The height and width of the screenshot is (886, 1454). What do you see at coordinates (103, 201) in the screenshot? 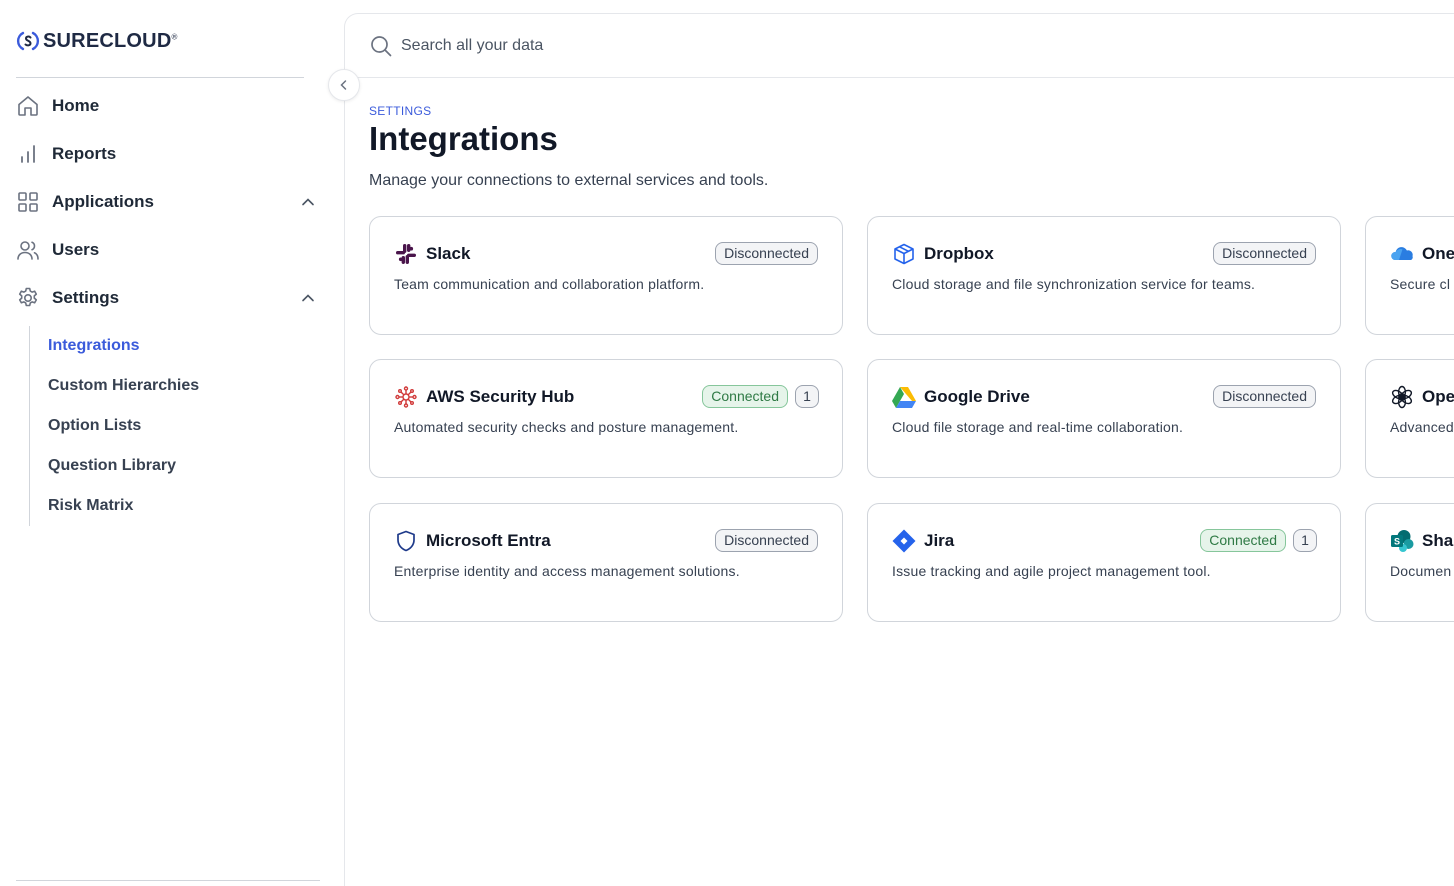
I see `nav-item-label: Applications` at bounding box center [103, 201].